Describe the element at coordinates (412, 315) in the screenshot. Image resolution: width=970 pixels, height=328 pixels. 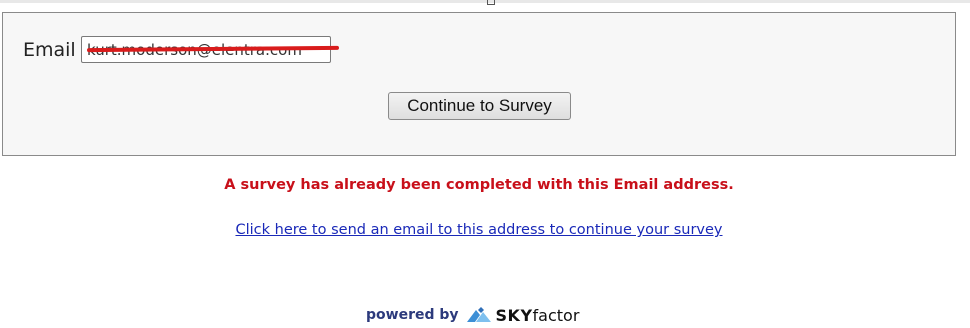
I see `powered-by-text: powered by` at that location.